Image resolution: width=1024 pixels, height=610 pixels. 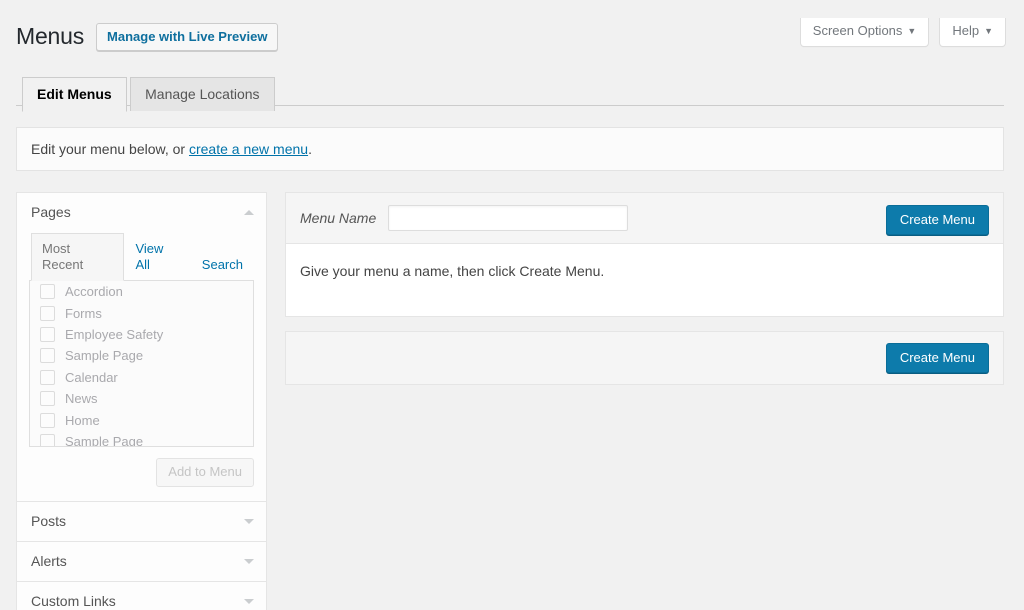 I want to click on chevron-up-icon, so click(x=249, y=212).